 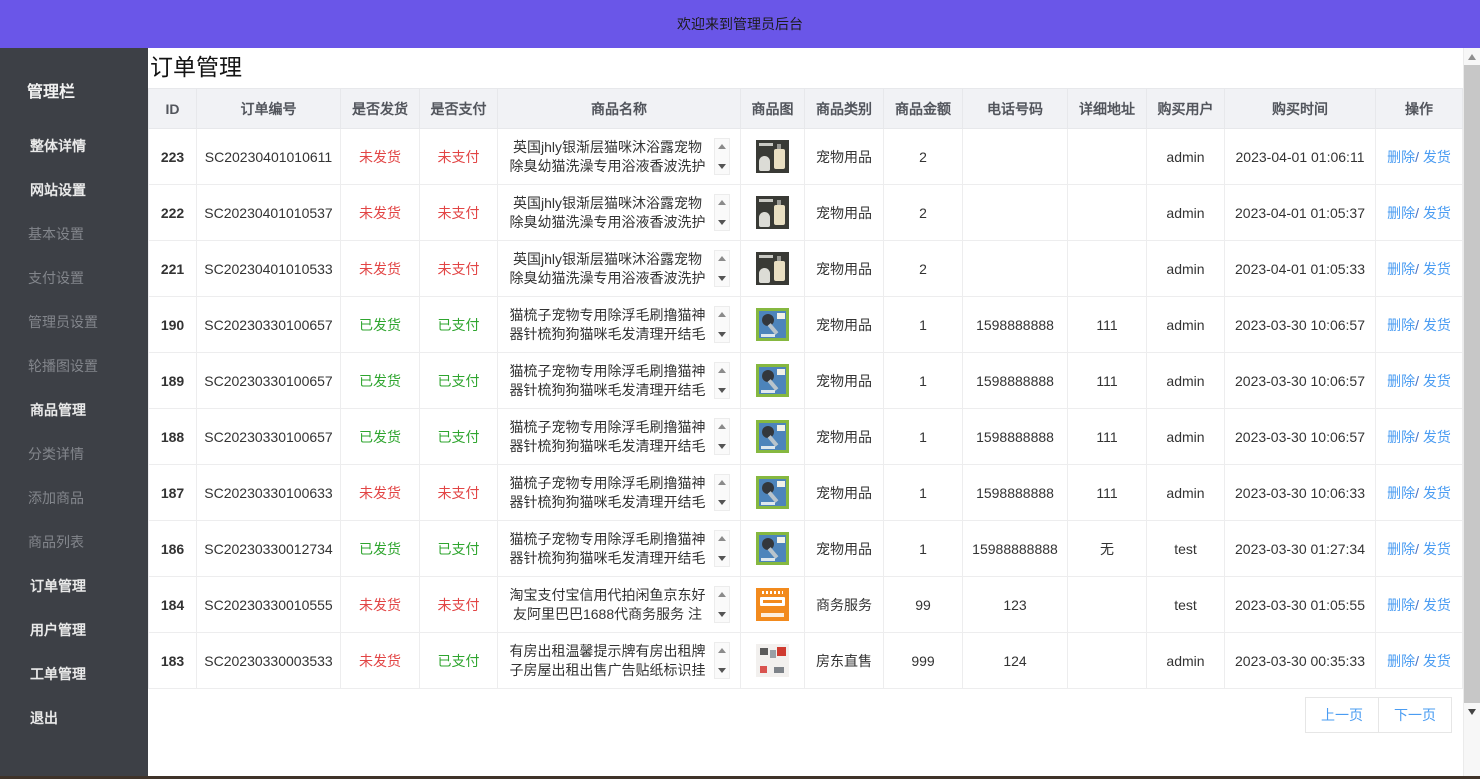 I want to click on category-cell: 房东直售, so click(x=844, y=660).